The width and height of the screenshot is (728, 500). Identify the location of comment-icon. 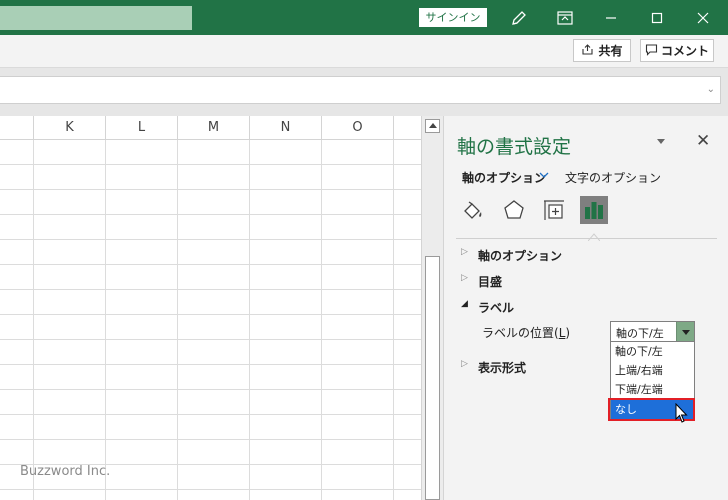
(651, 51).